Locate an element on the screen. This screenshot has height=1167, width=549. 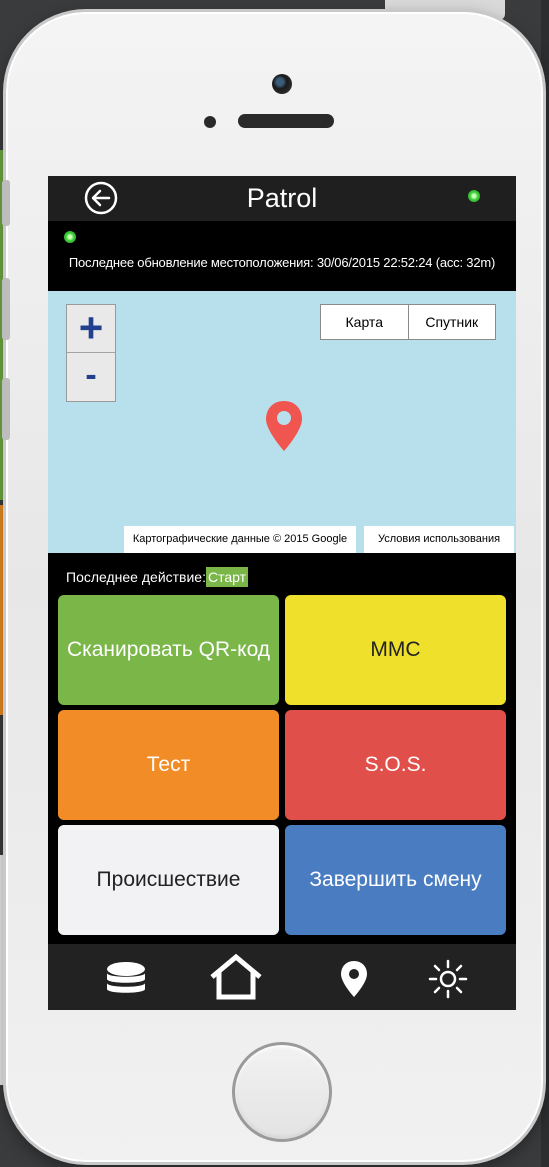
app-title: Patrol is located at coordinates (282, 198).